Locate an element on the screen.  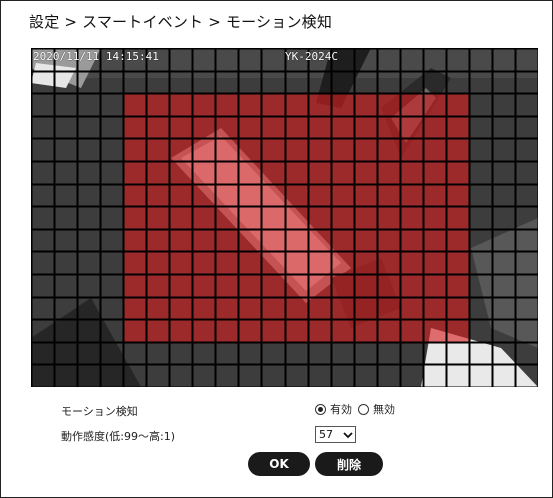
radio-enabled is located at coordinates (320, 409).